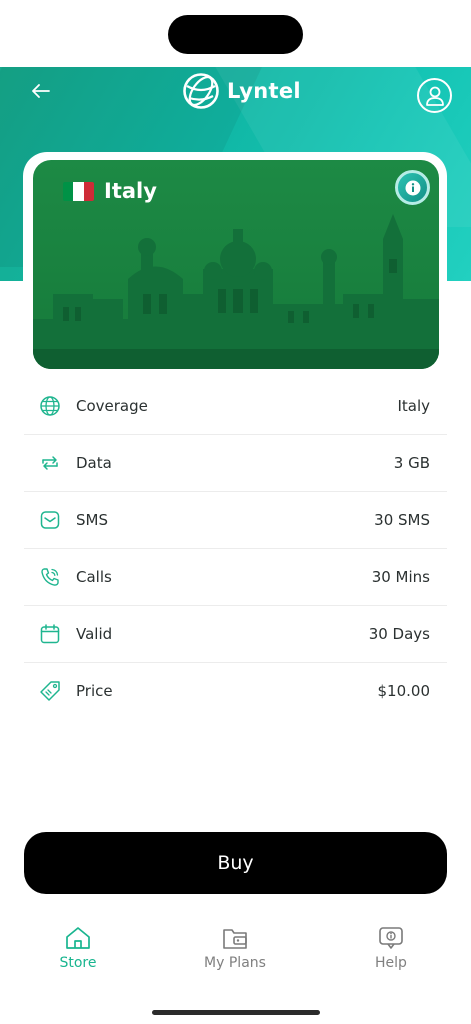  Describe the element at coordinates (50, 520) in the screenshot. I see `message-icon` at that location.